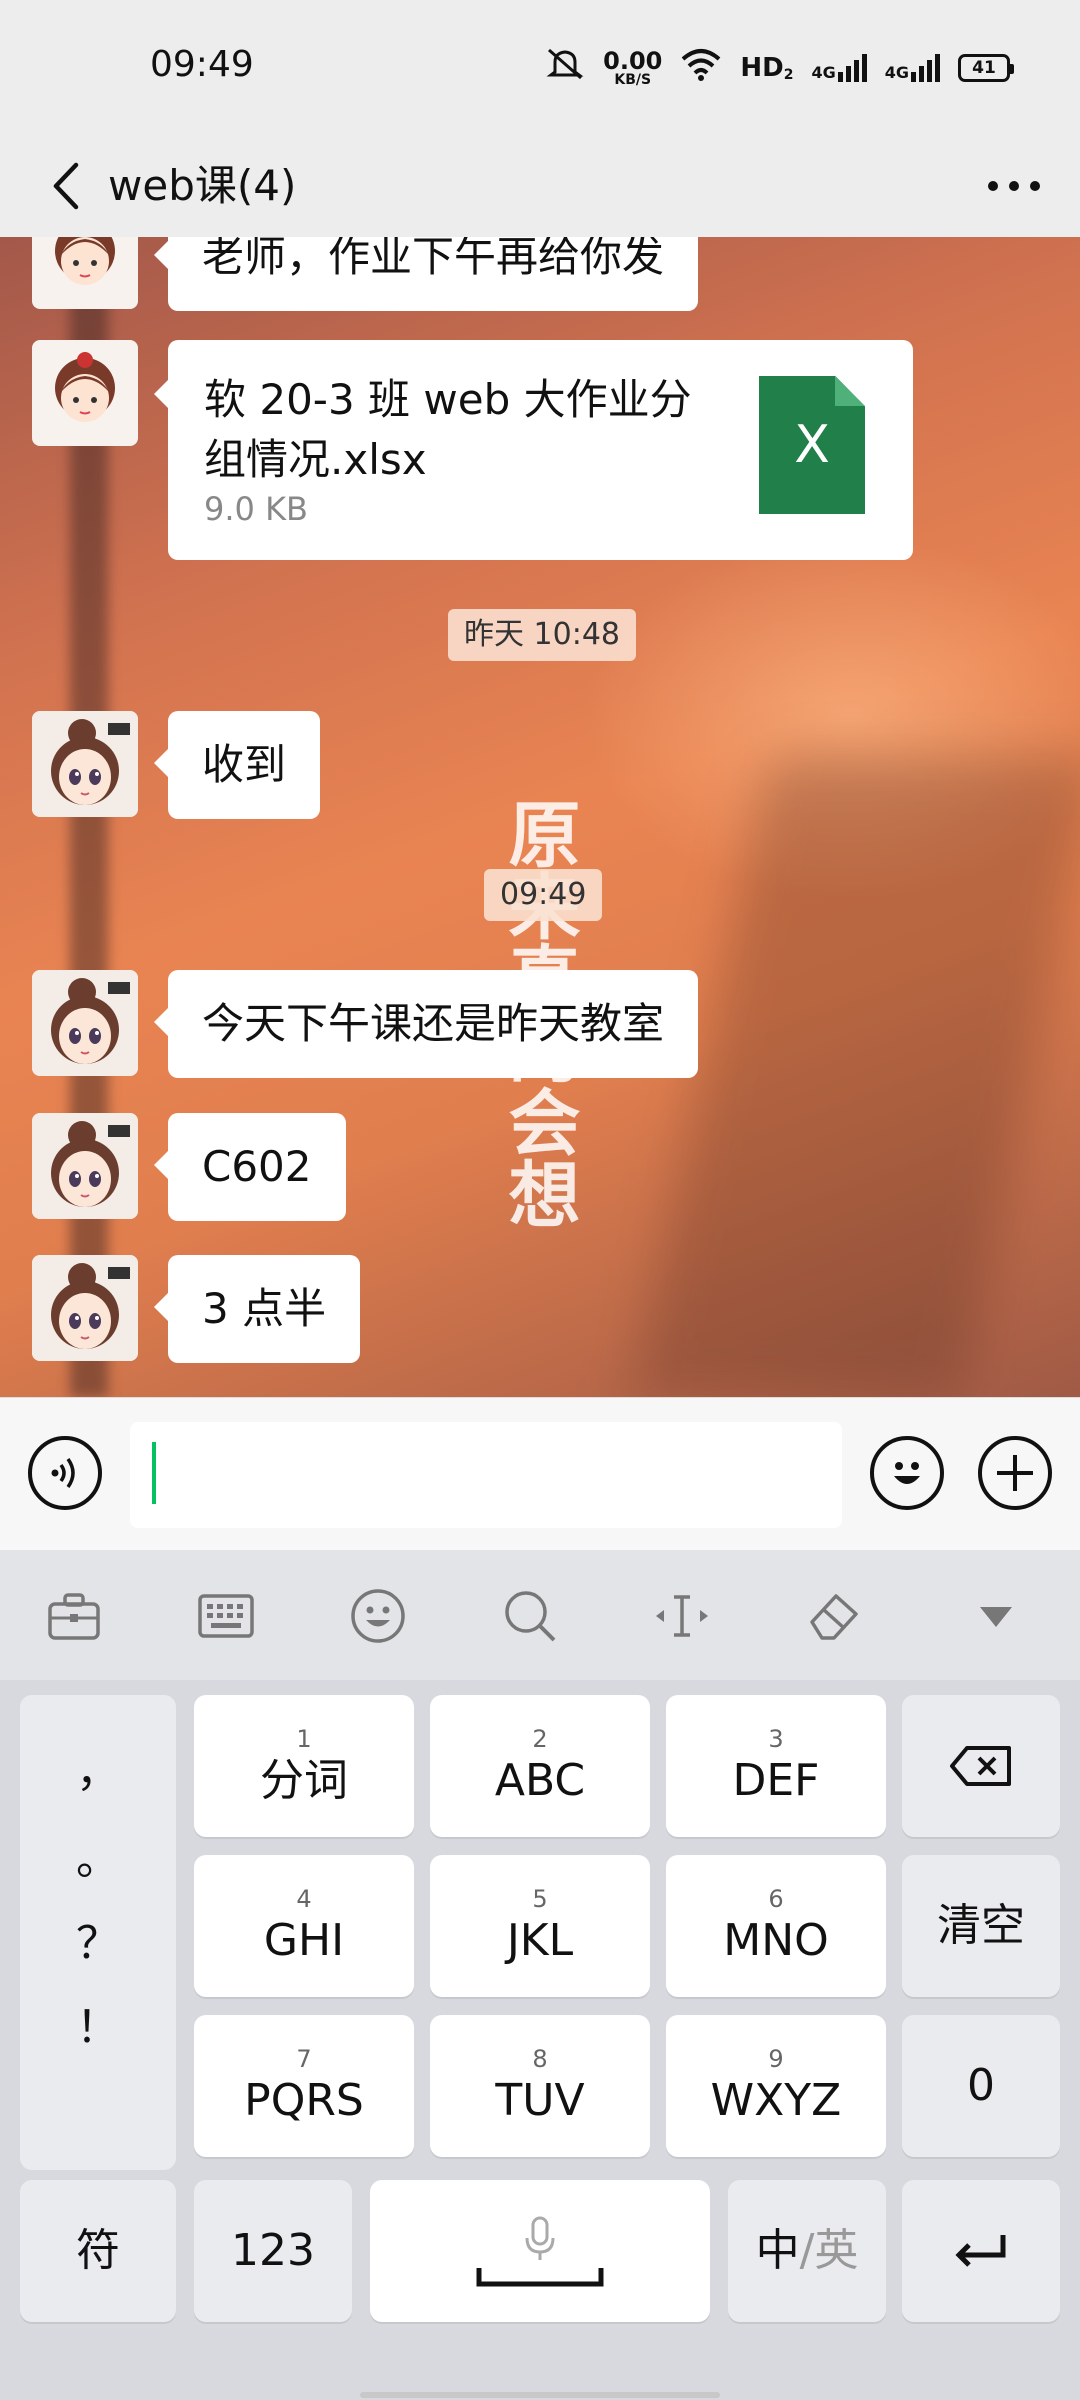  I want to click on plus-icon, so click(1015, 1473).